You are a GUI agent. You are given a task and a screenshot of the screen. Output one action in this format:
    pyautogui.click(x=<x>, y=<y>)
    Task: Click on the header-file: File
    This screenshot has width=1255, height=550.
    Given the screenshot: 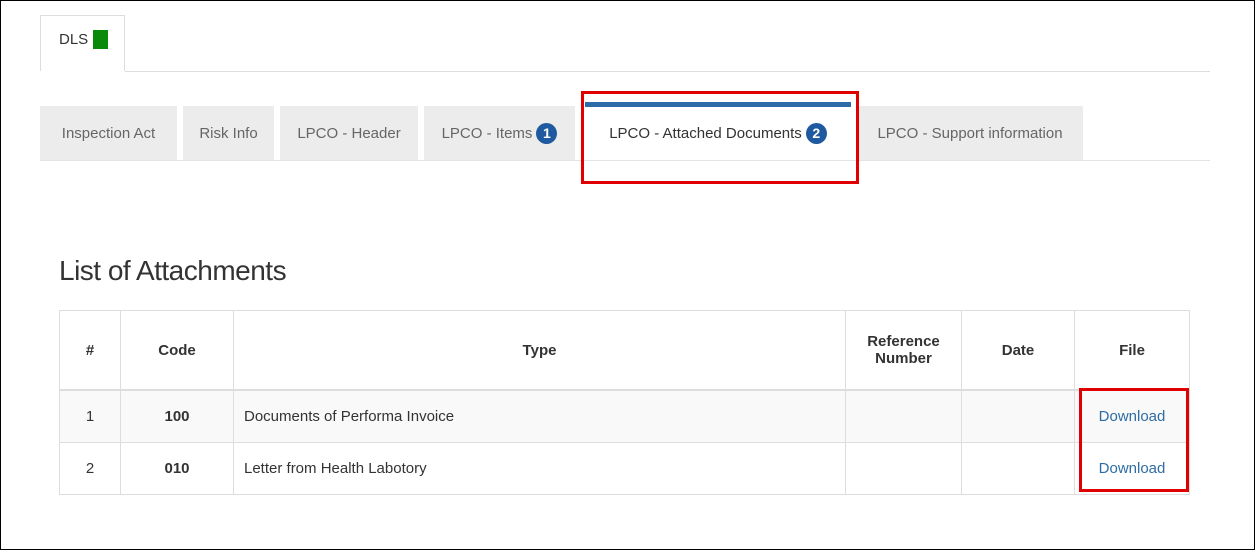 What is the action you would take?
    pyautogui.click(x=1132, y=350)
    